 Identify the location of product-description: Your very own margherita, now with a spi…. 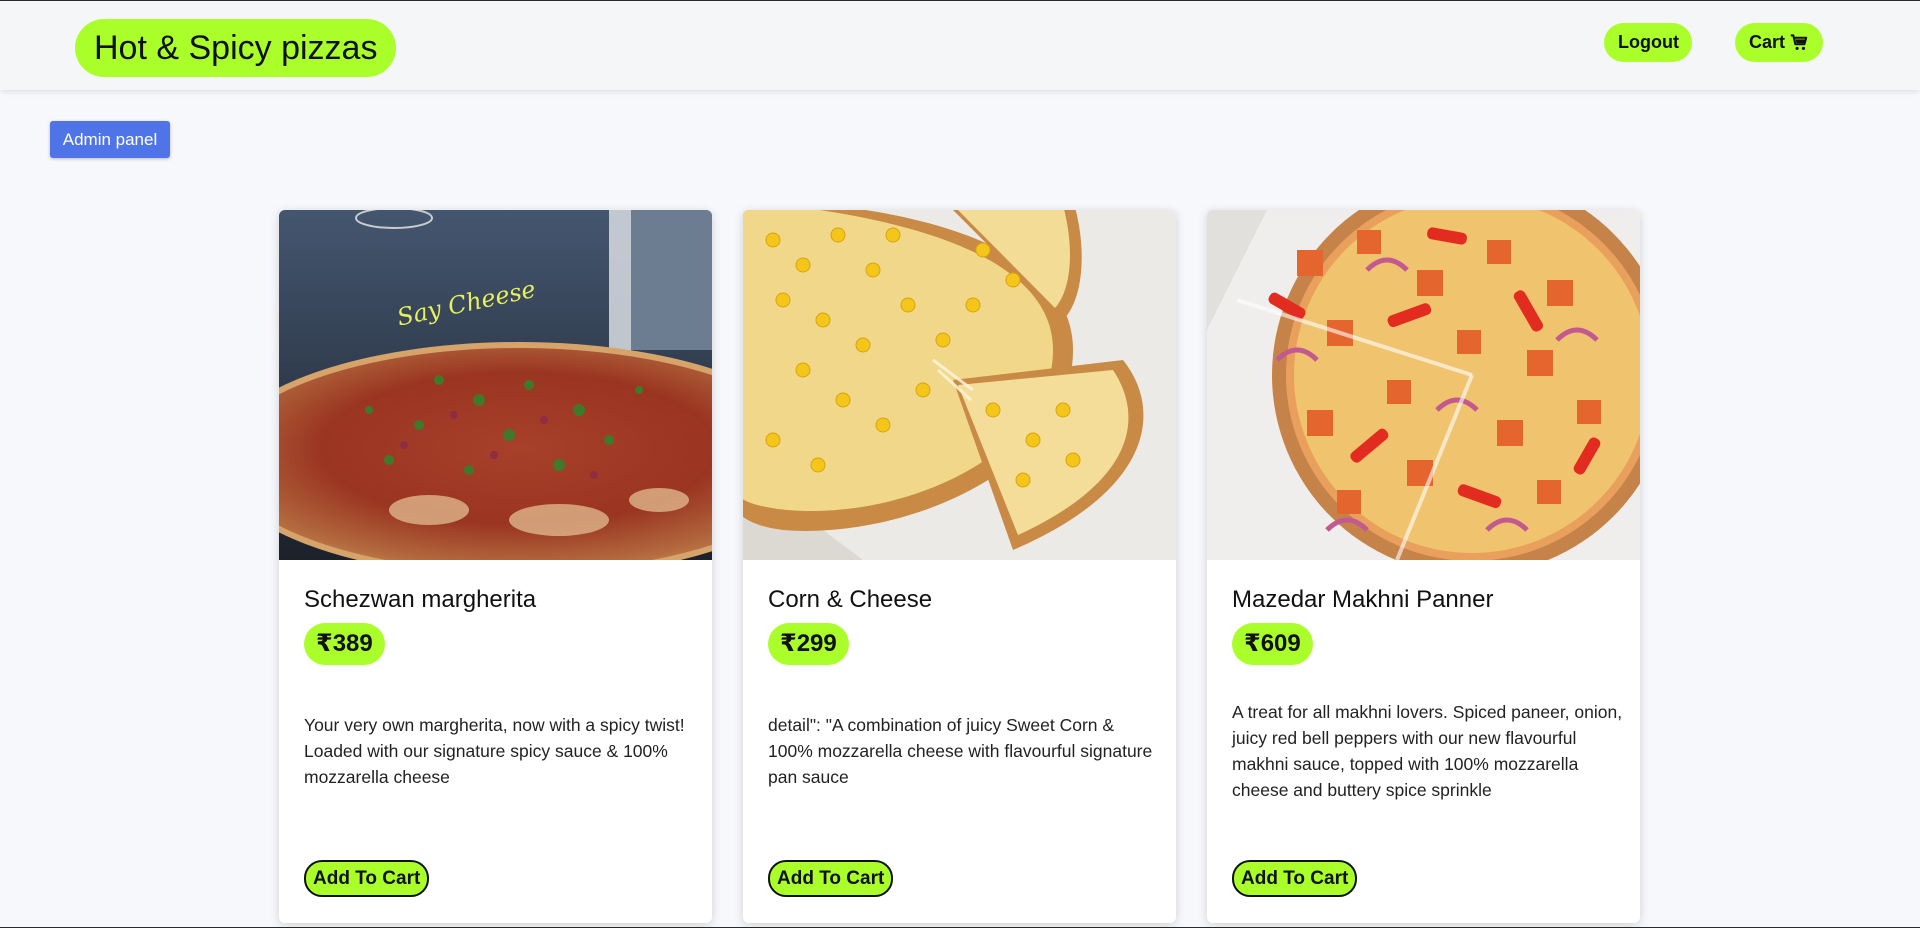
(494, 751).